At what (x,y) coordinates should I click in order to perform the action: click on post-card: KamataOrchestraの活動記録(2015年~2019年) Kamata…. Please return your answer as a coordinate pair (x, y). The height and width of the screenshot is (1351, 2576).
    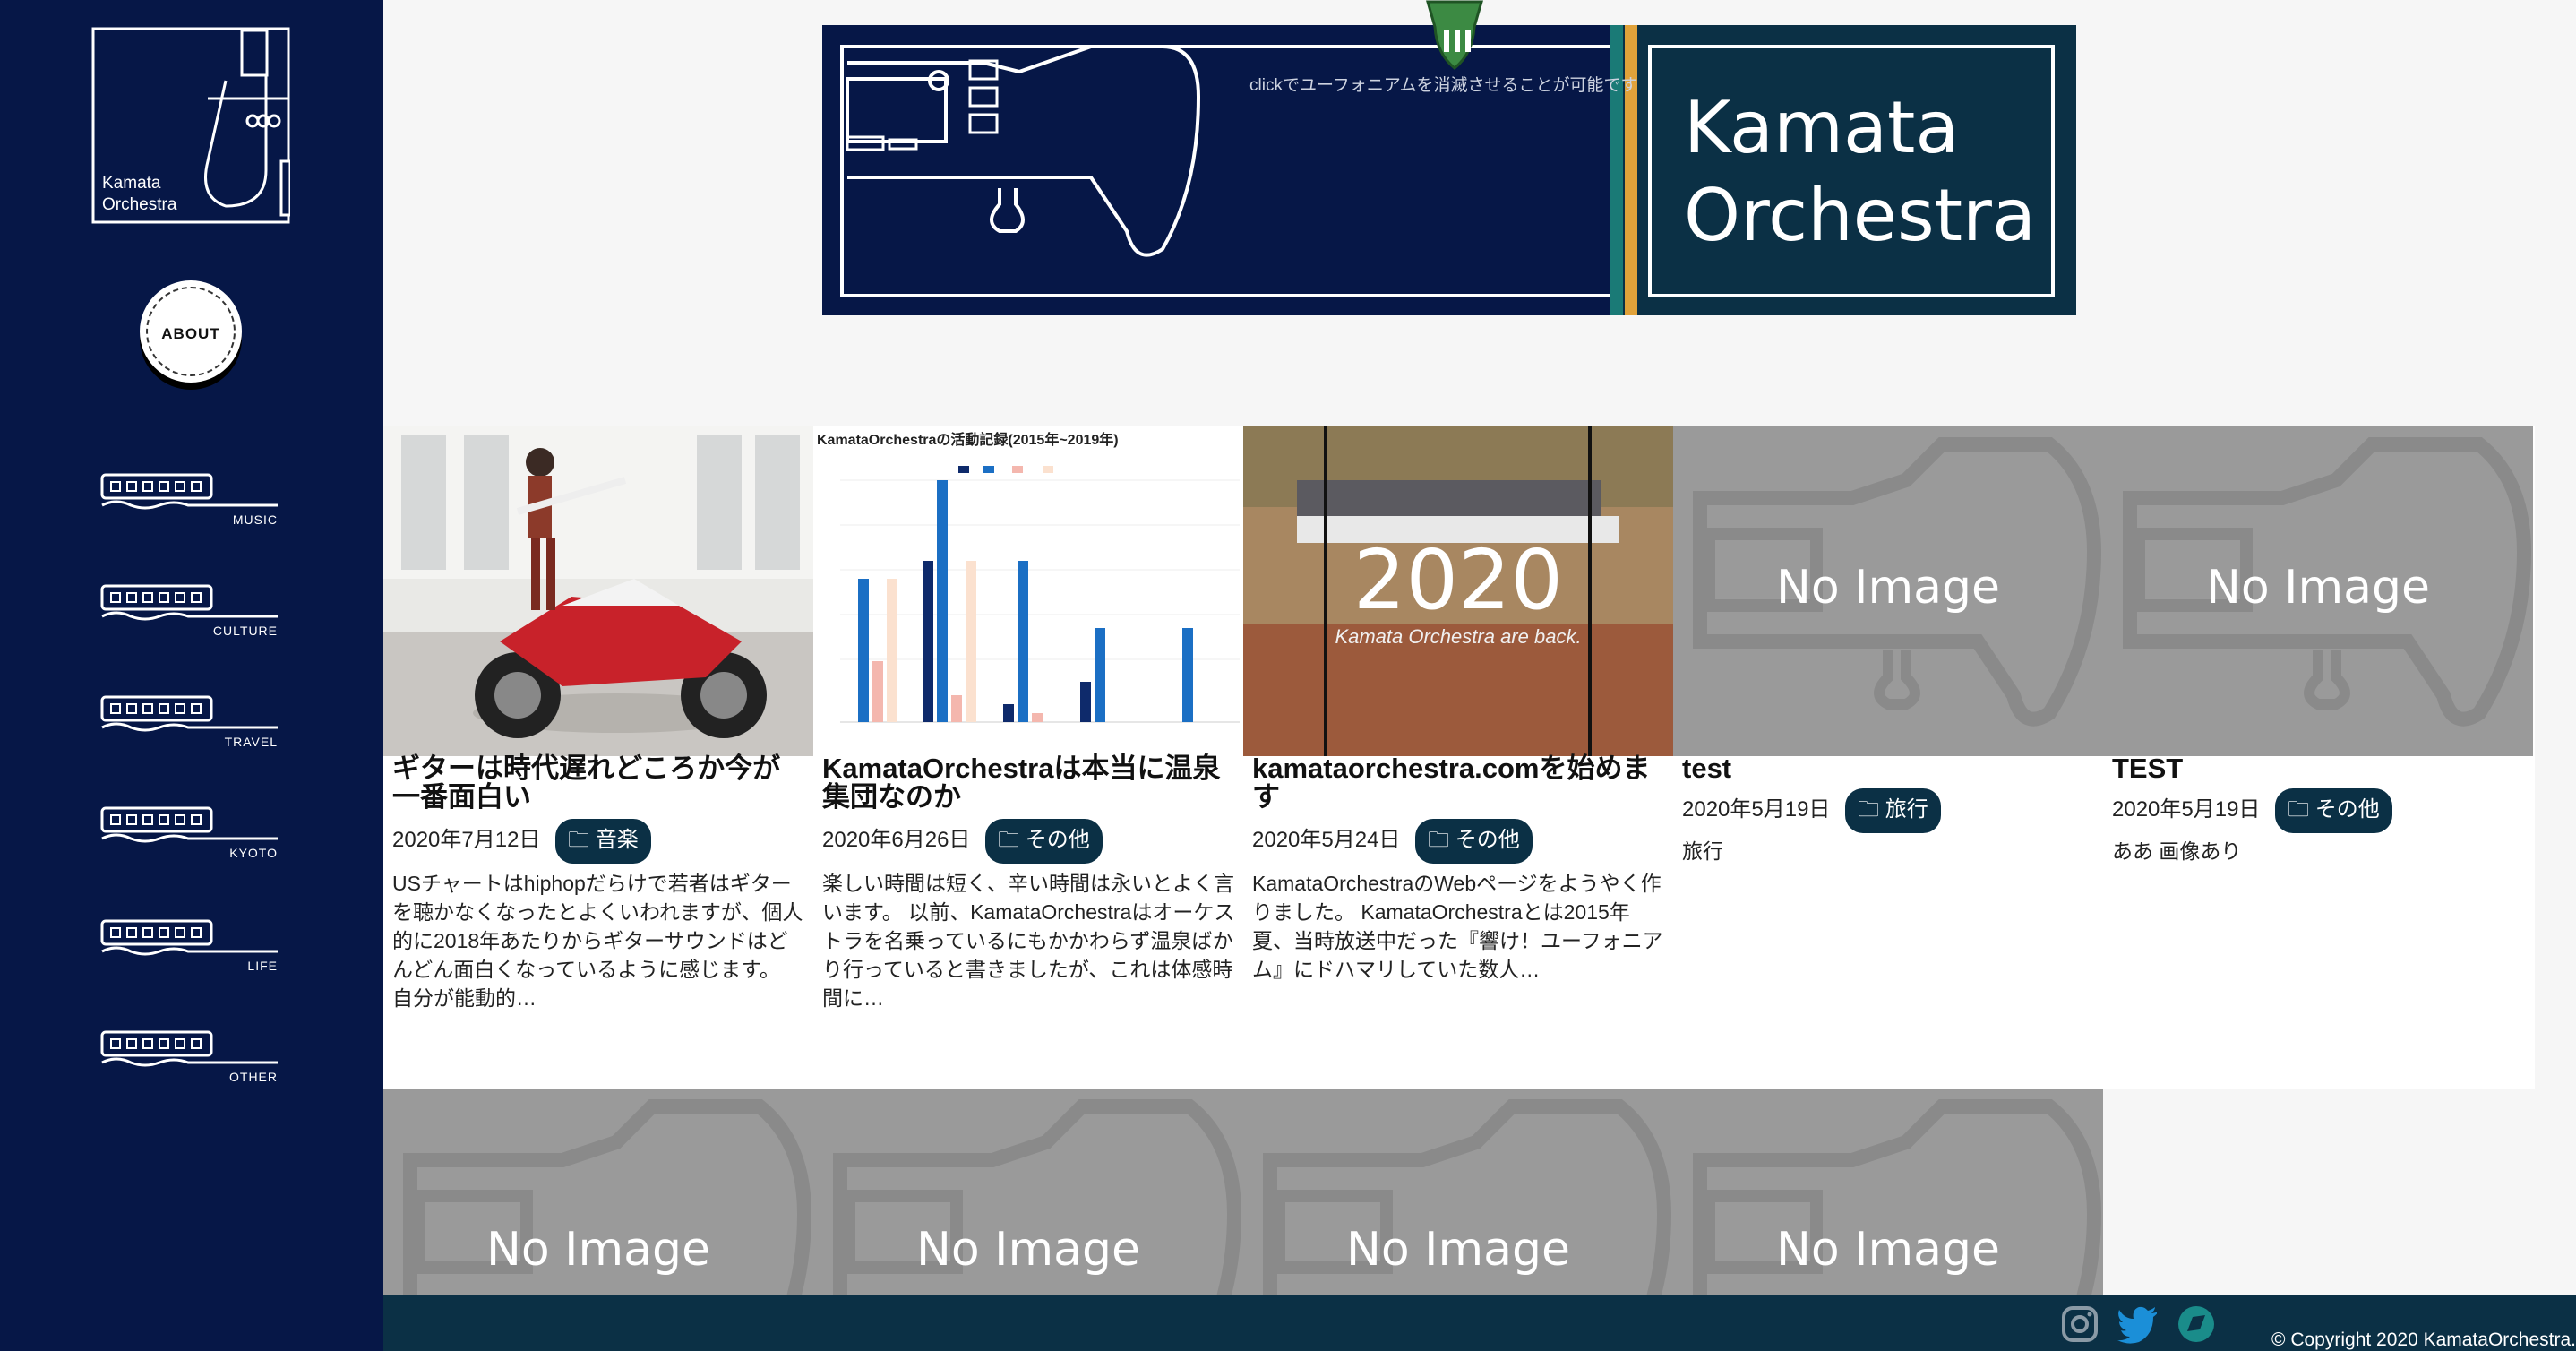
    Looking at the image, I should click on (1028, 758).